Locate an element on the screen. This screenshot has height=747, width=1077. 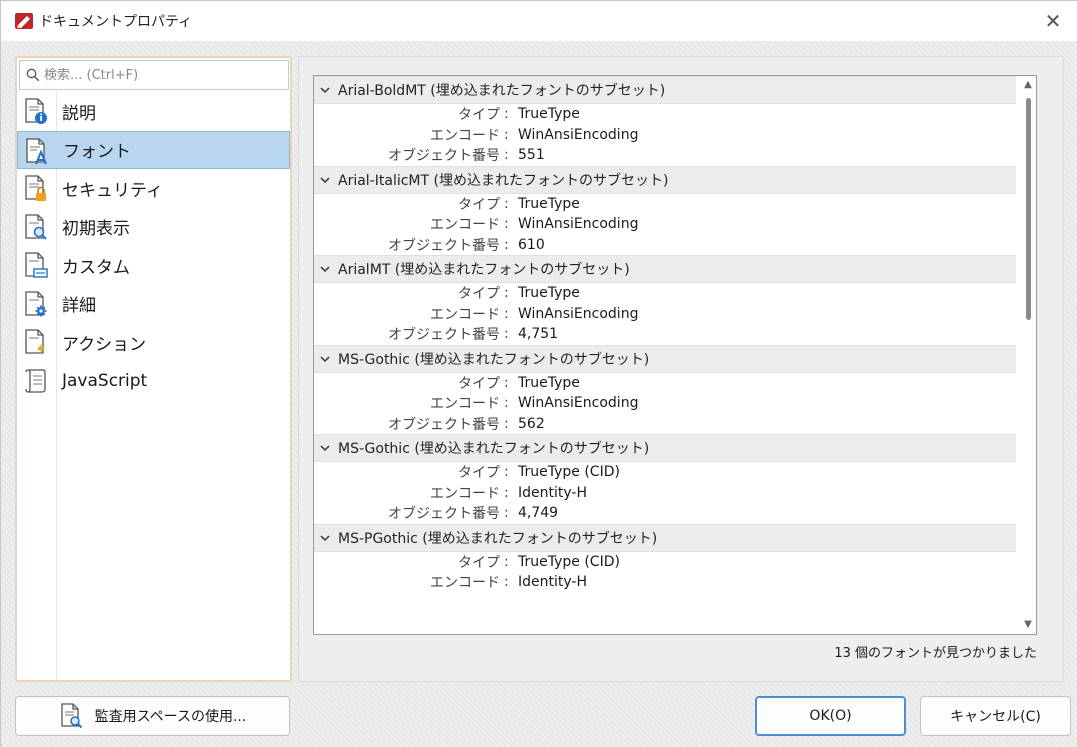
app-logo-icon is located at coordinates (24, 21).